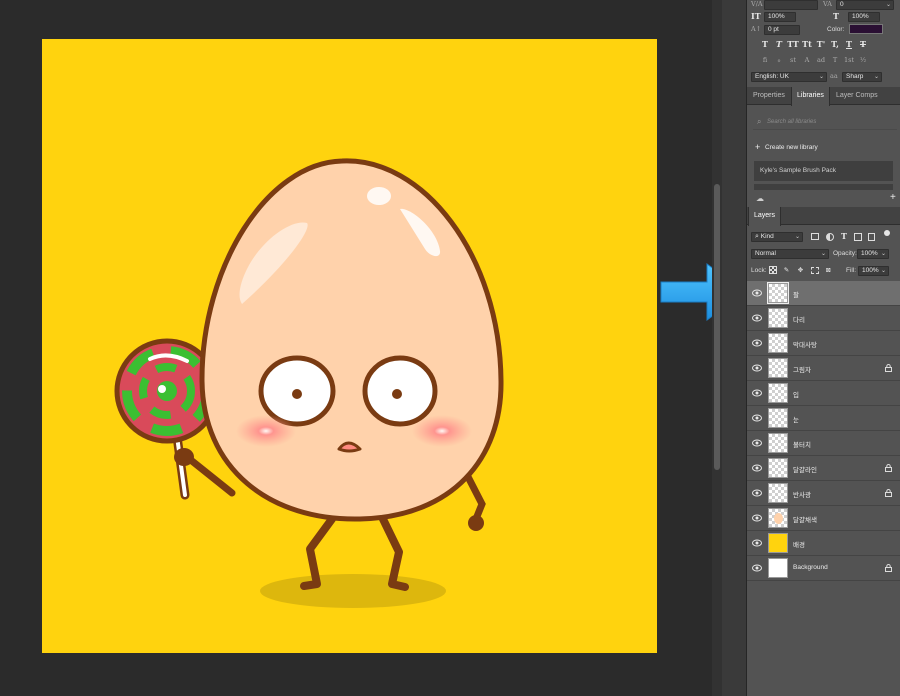  I want to click on tab-libraries: Libraries, so click(810, 96).